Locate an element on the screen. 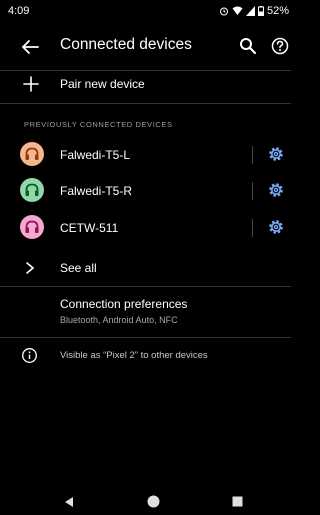  app-bar: Connected devices is located at coordinates (145, 47).